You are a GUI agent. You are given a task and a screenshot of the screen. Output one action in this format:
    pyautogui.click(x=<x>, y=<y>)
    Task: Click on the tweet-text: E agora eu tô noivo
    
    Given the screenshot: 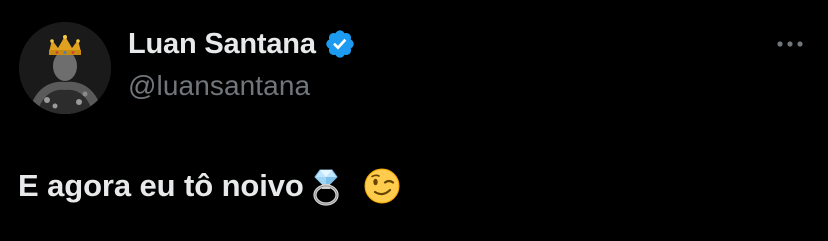 What is the action you would take?
    pyautogui.click(x=210, y=186)
    